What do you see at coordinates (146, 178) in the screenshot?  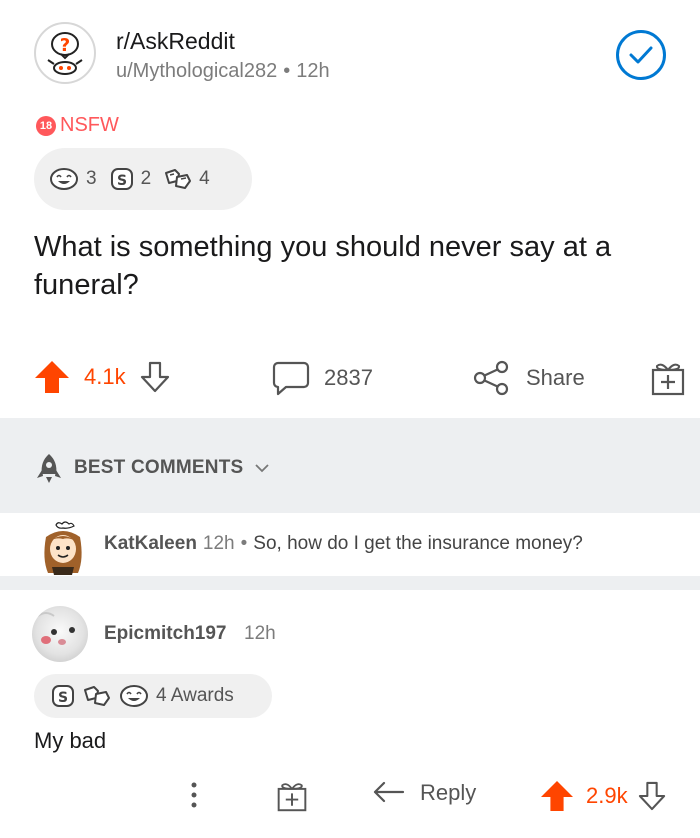 I see `award-count: 2` at bounding box center [146, 178].